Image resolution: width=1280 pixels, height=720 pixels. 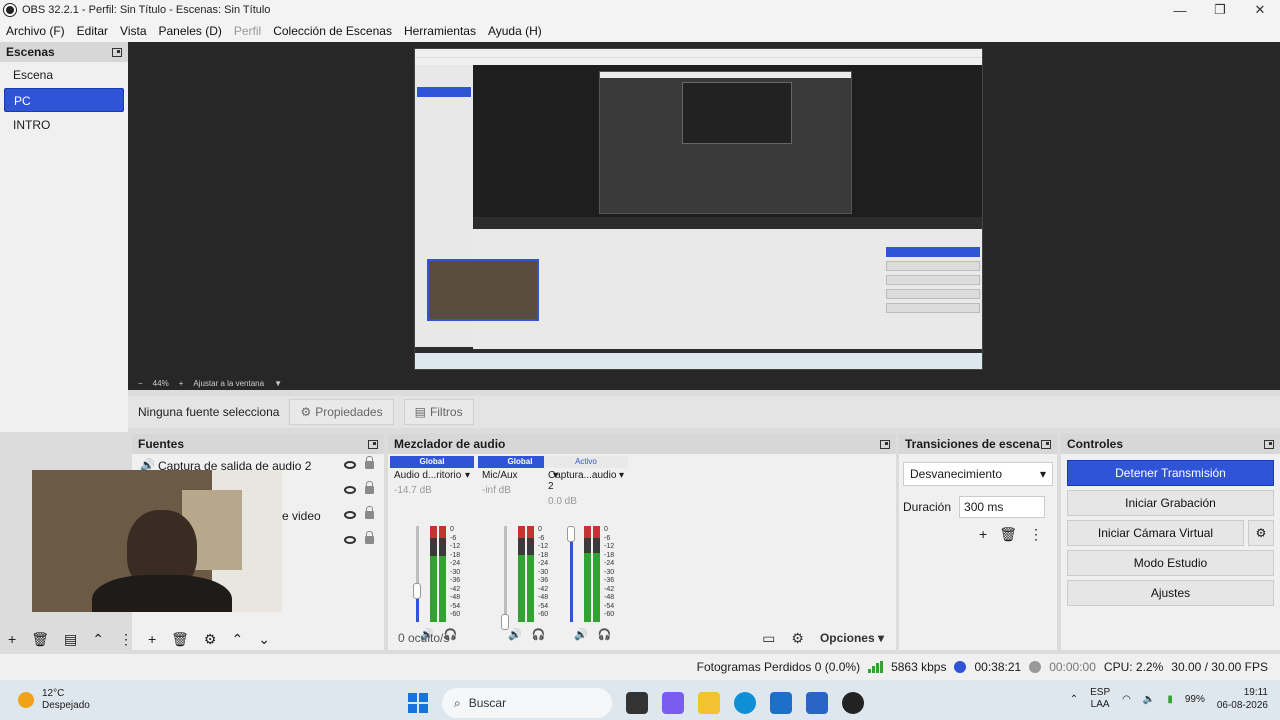 What do you see at coordinates (1170, 563) in the screenshot?
I see `studio-mode-button: Modo Estudio` at bounding box center [1170, 563].